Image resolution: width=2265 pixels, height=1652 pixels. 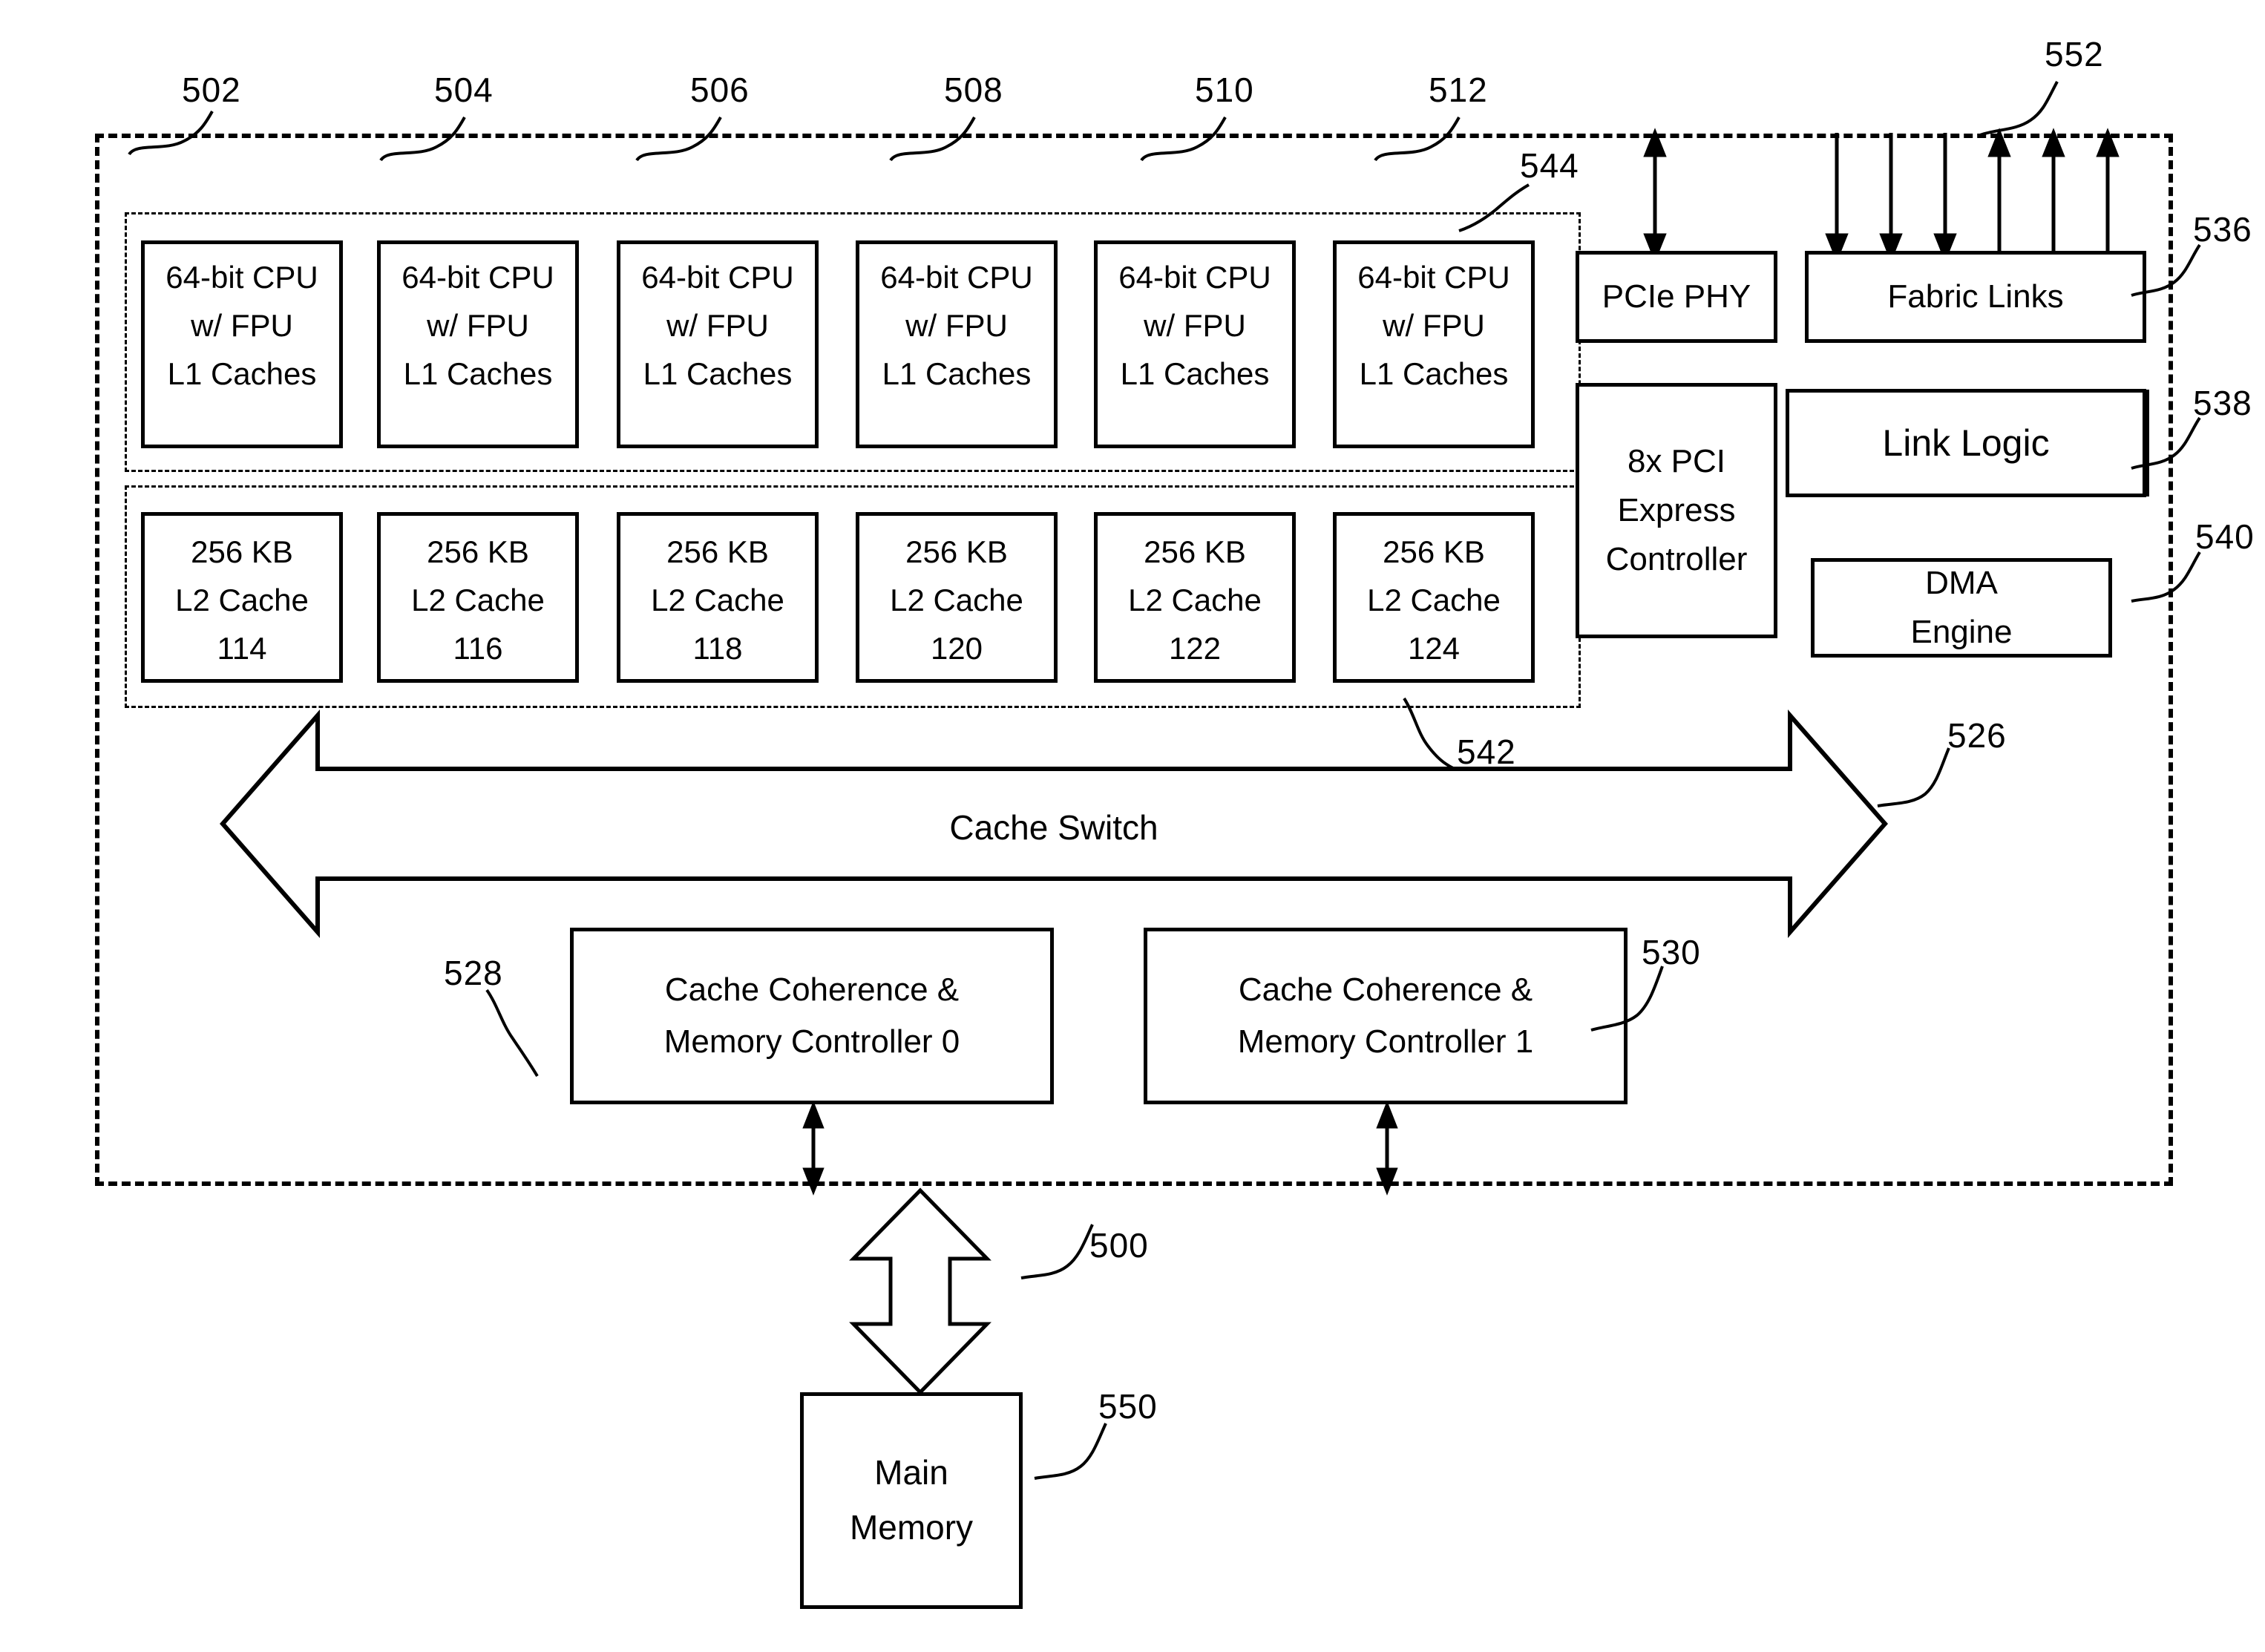 What do you see at coordinates (1387, 1148) in the screenshot?
I see `mc1-memory-arrow` at bounding box center [1387, 1148].